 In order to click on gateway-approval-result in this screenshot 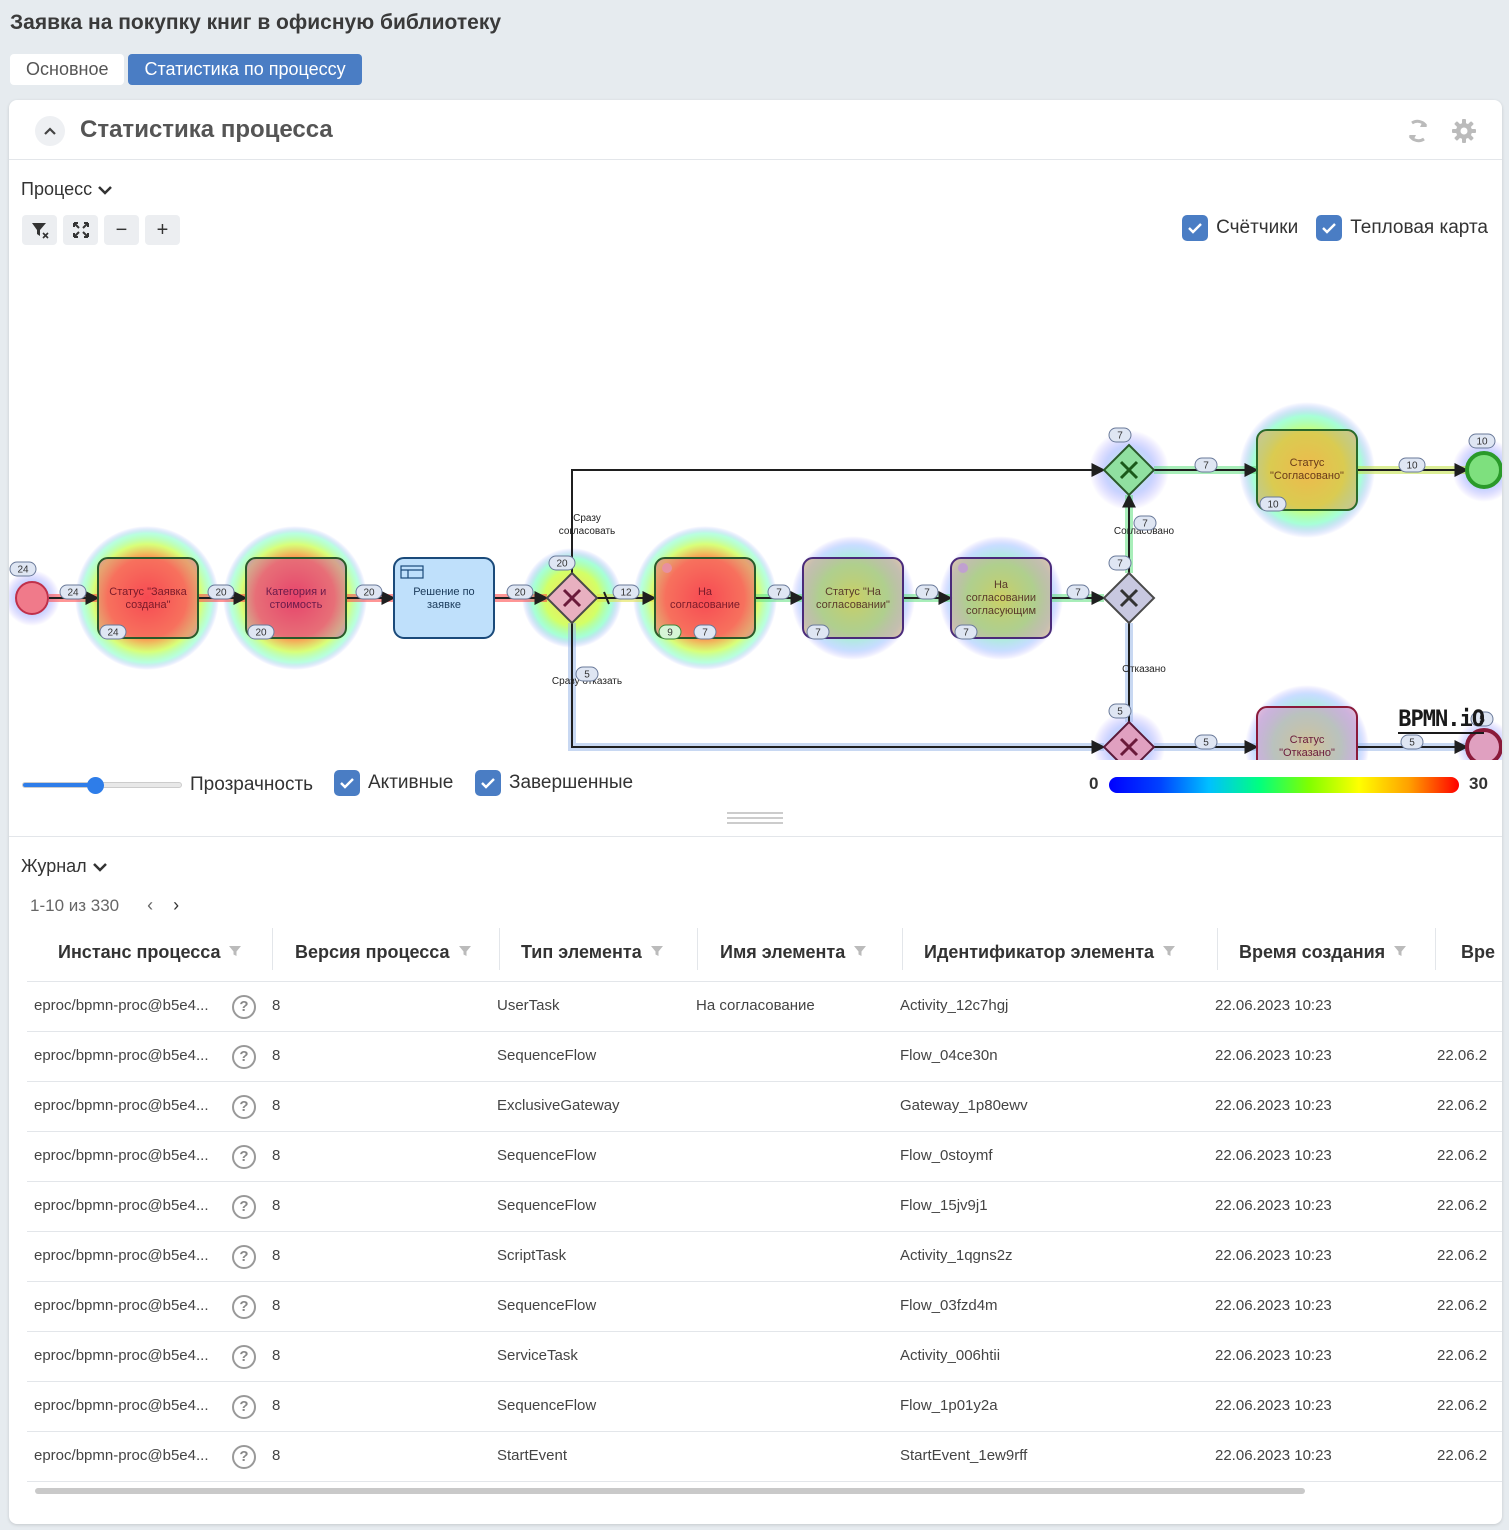, I will do `click(1129, 598)`.